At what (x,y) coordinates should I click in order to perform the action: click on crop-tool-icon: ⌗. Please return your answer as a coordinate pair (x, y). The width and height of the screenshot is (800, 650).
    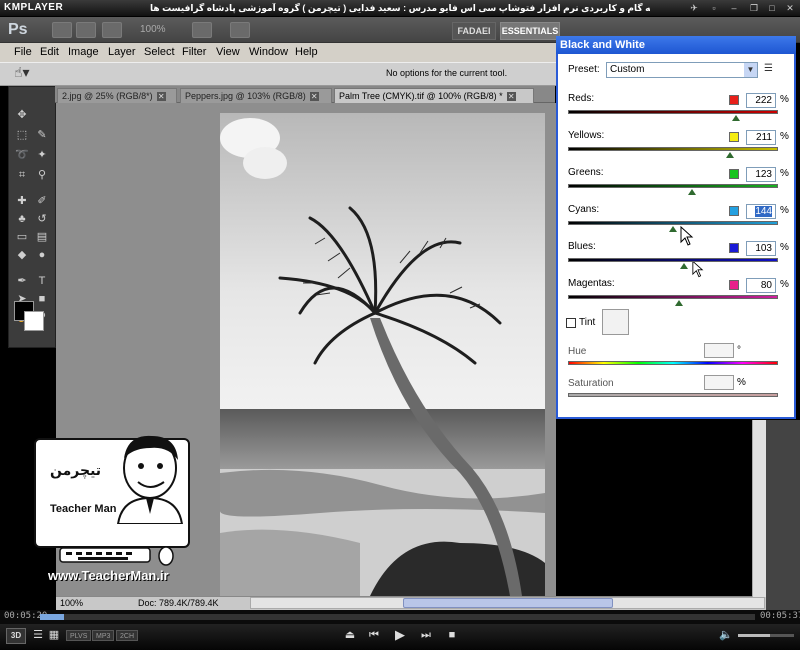
    Looking at the image, I should click on (22, 175).